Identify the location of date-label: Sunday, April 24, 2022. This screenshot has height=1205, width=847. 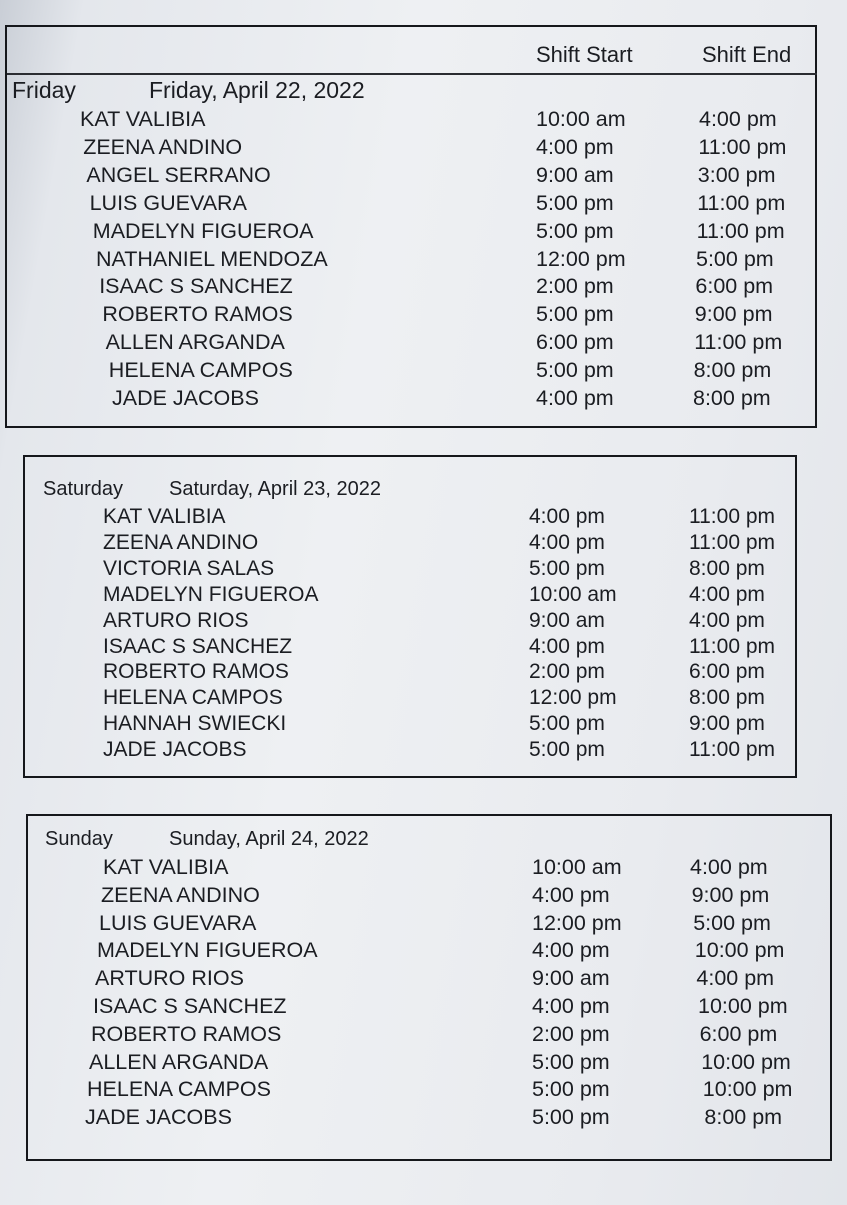
(269, 839).